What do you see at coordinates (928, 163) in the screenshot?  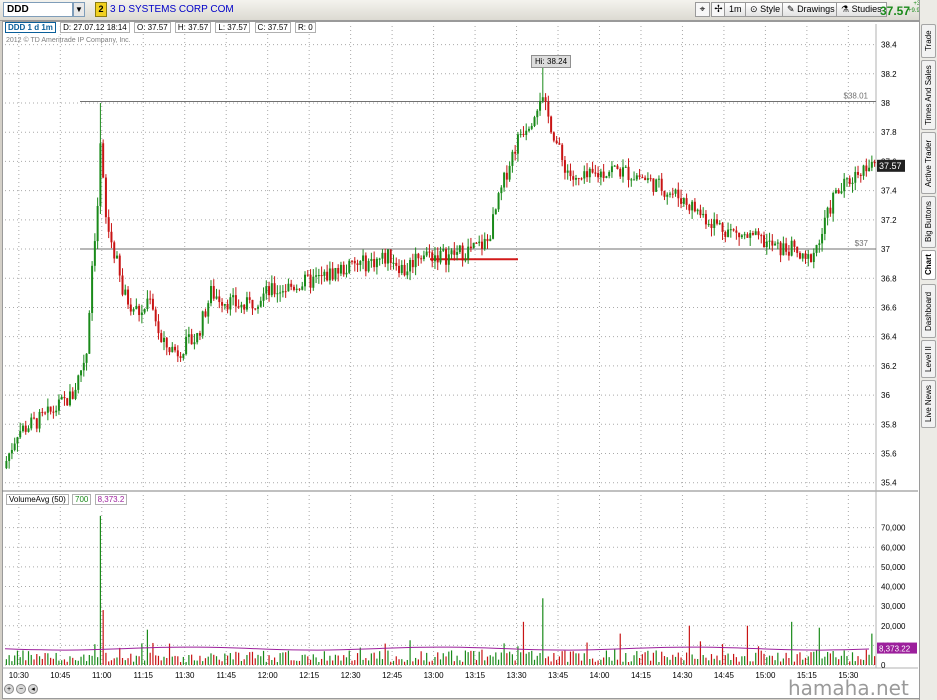 I see `tab-active-trader: Active Trader` at bounding box center [928, 163].